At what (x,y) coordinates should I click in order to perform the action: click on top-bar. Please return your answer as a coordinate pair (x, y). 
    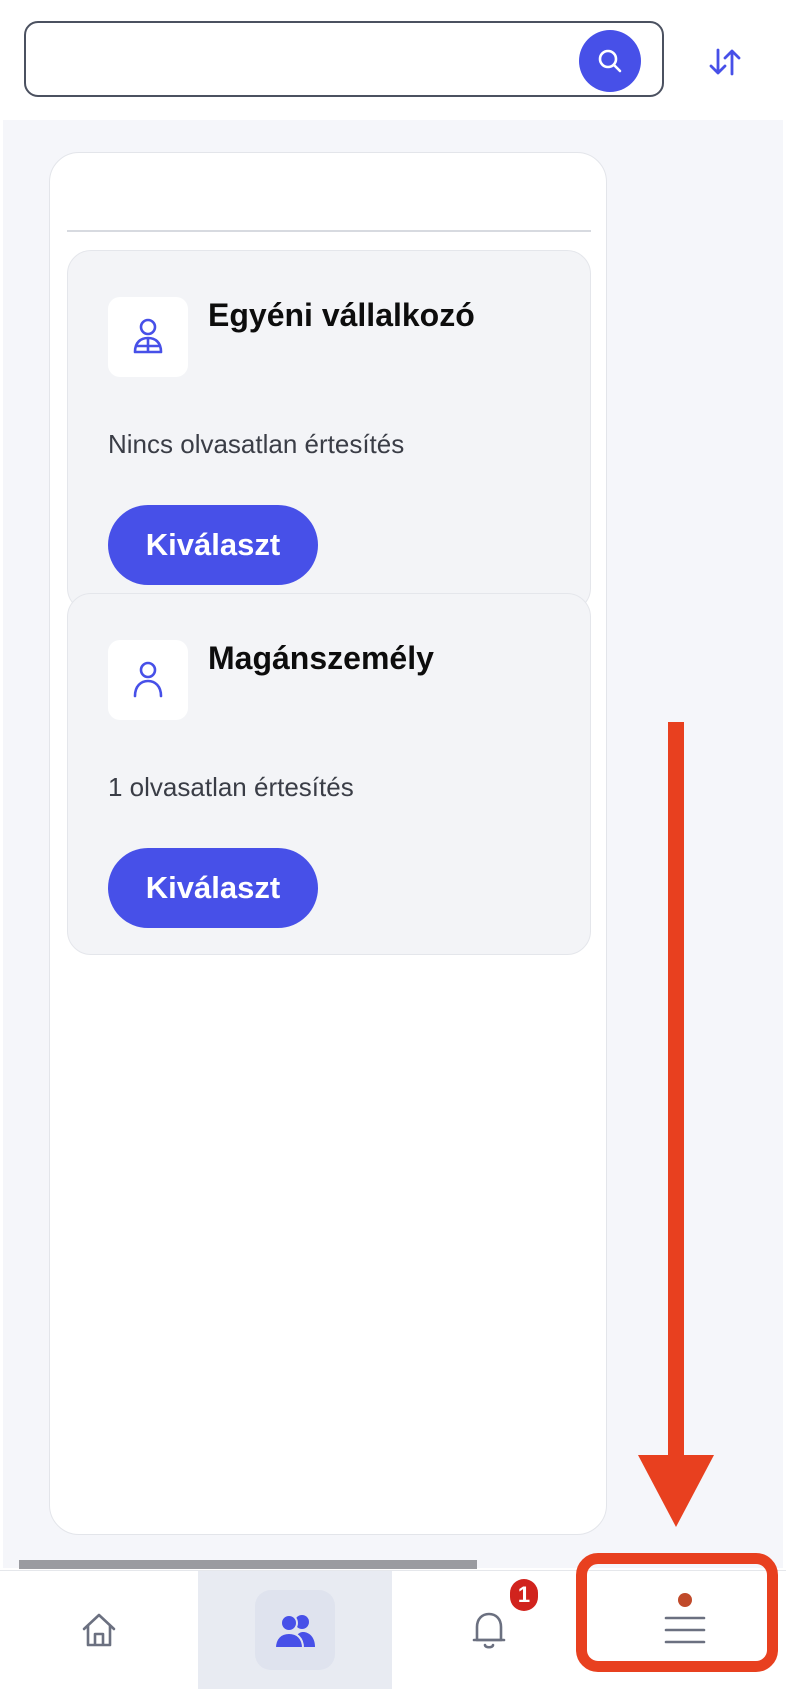
    Looking at the image, I should click on (393, 60).